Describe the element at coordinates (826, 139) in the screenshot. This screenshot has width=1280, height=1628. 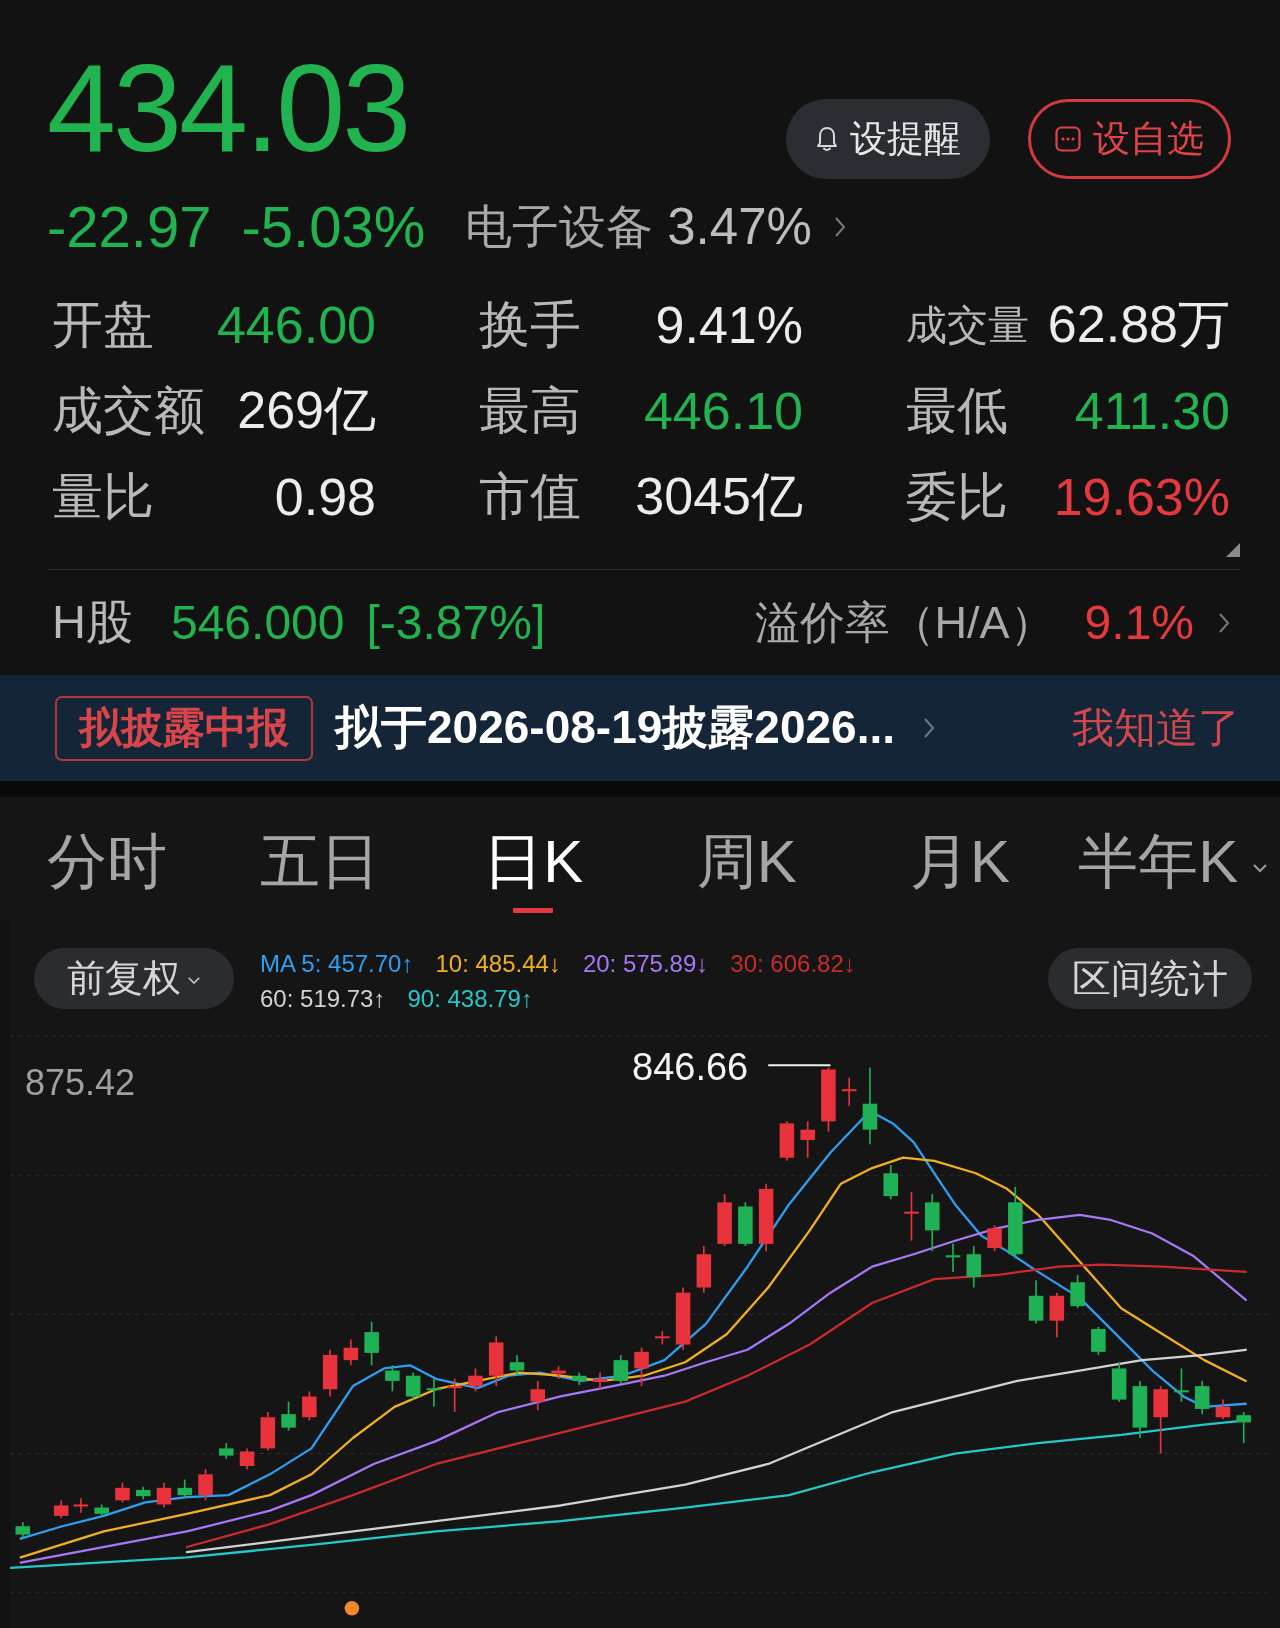
I see `bell-icon` at that location.